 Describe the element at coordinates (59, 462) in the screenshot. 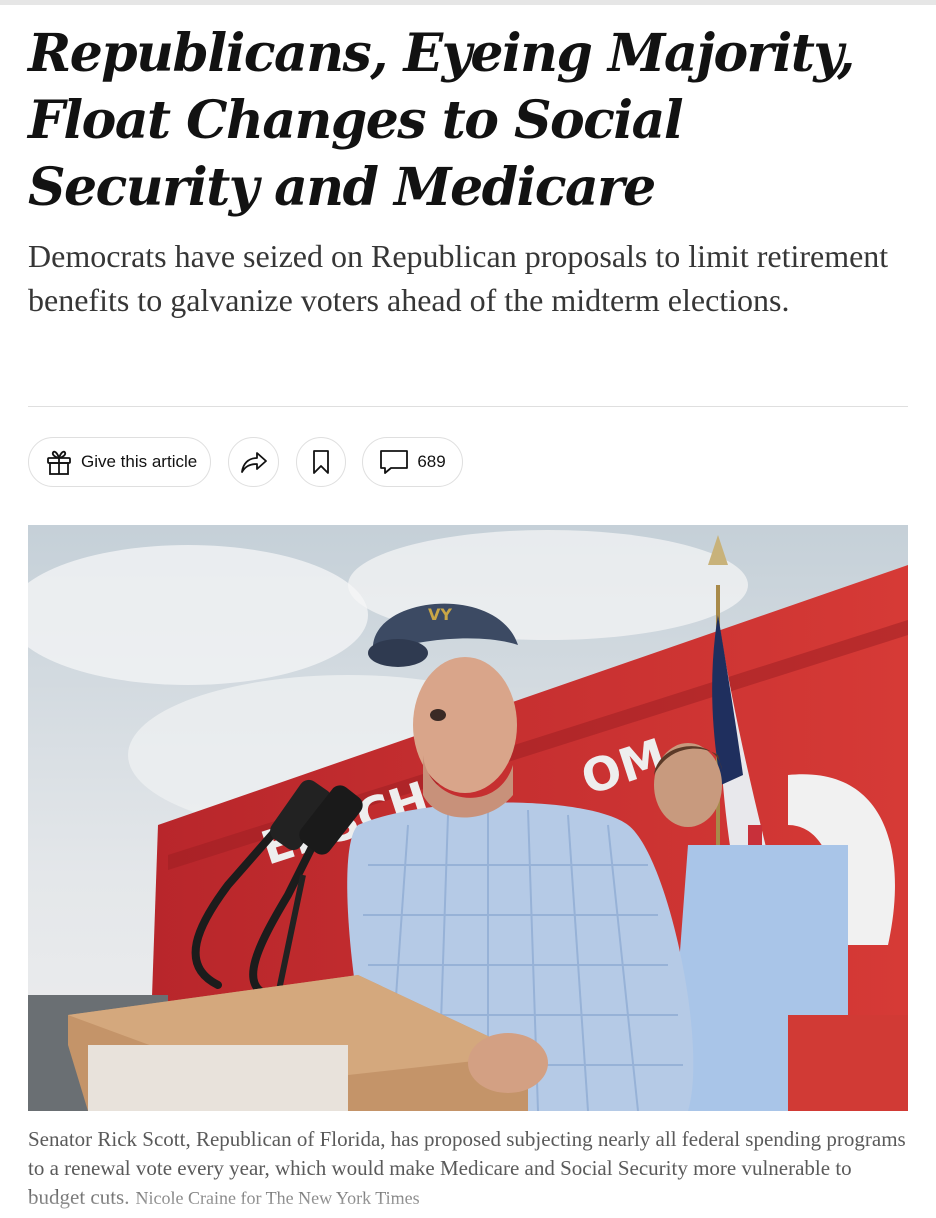

I see `gift-icon` at that location.